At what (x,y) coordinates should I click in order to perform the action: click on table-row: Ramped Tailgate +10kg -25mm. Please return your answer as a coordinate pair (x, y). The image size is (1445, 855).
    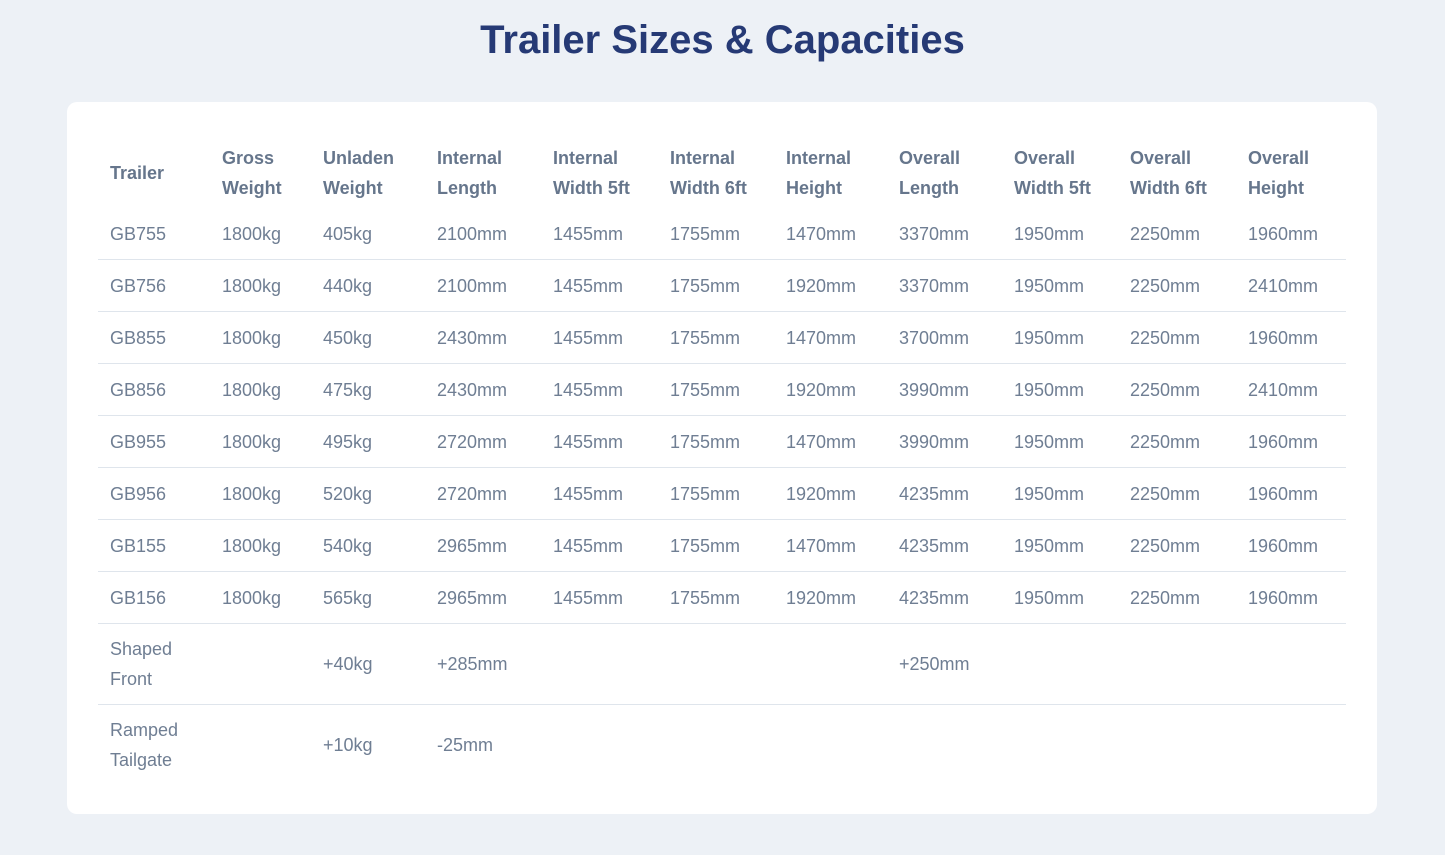
    Looking at the image, I should click on (722, 745).